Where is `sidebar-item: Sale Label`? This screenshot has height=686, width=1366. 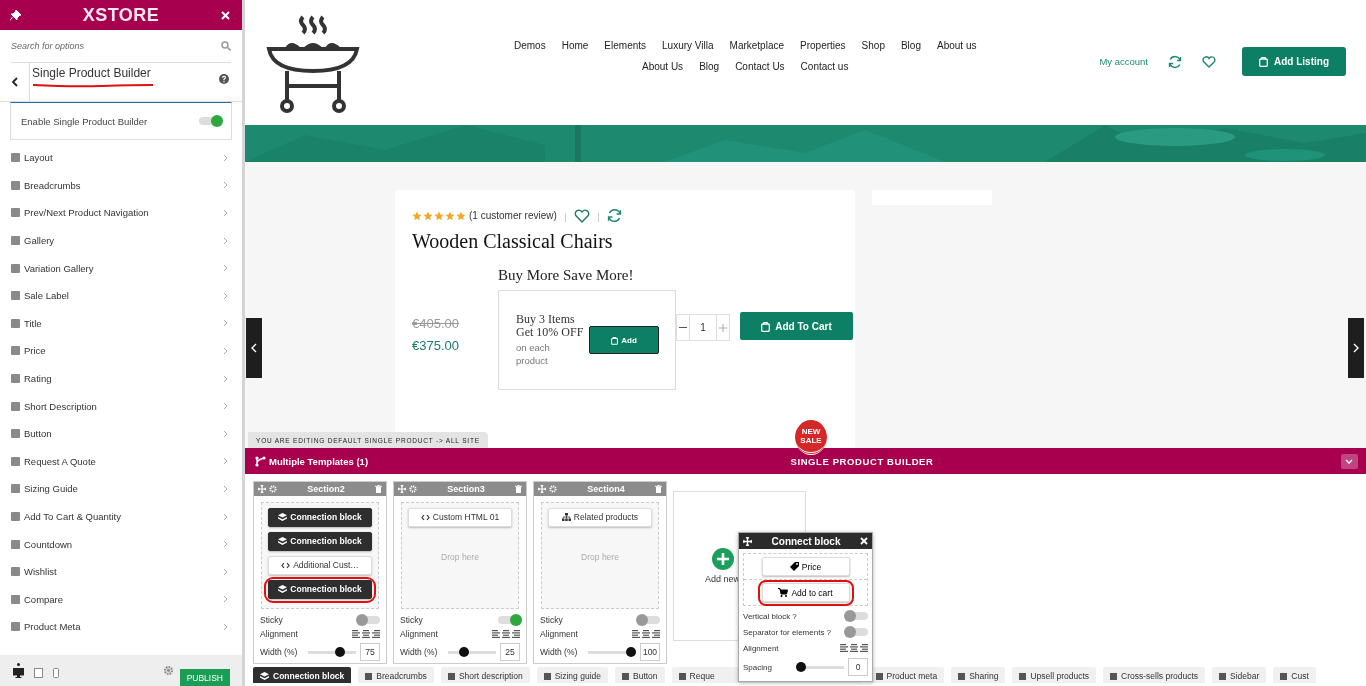
sidebar-item: Sale Label is located at coordinates (121, 295).